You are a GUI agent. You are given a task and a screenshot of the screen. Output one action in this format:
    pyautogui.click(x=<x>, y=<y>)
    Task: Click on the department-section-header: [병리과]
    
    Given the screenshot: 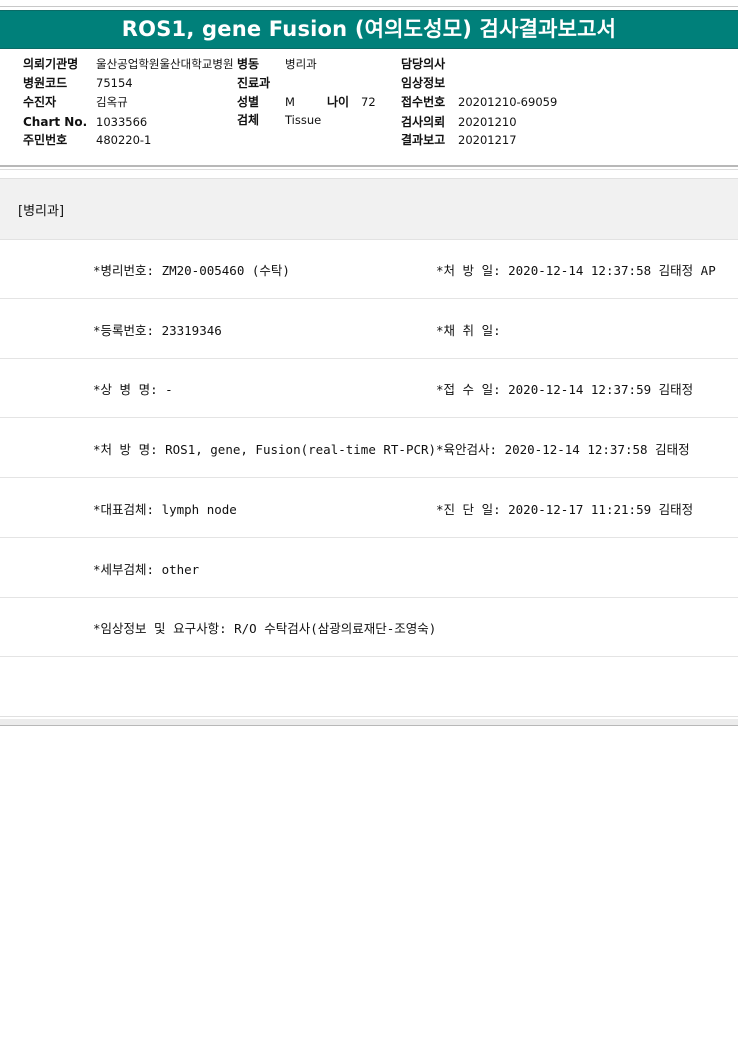 What is the action you would take?
    pyautogui.click(x=369, y=209)
    